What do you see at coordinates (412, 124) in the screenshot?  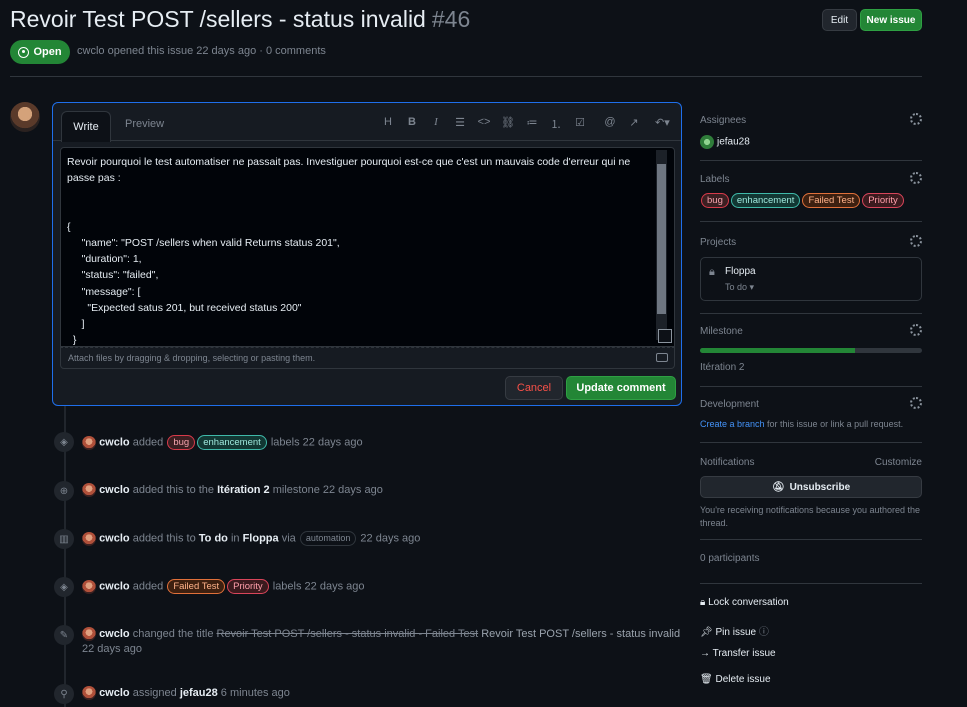 I see `bold-icon: B` at bounding box center [412, 124].